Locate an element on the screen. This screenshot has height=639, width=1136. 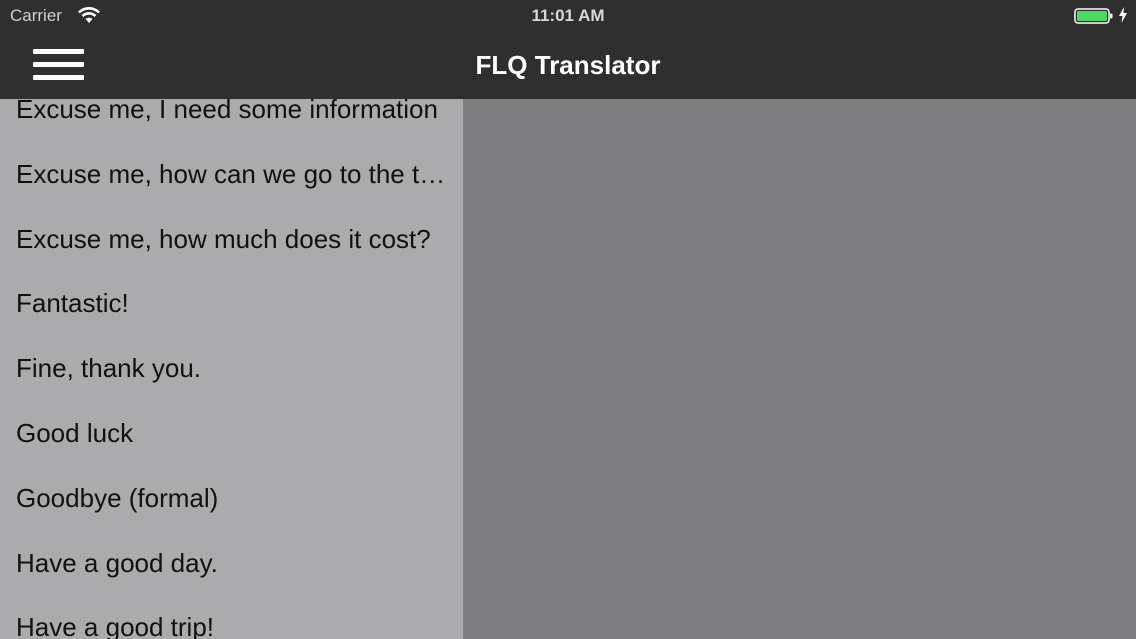
phrase-list-item: Excuse me, I need some information is located at coordinates (231, 120).